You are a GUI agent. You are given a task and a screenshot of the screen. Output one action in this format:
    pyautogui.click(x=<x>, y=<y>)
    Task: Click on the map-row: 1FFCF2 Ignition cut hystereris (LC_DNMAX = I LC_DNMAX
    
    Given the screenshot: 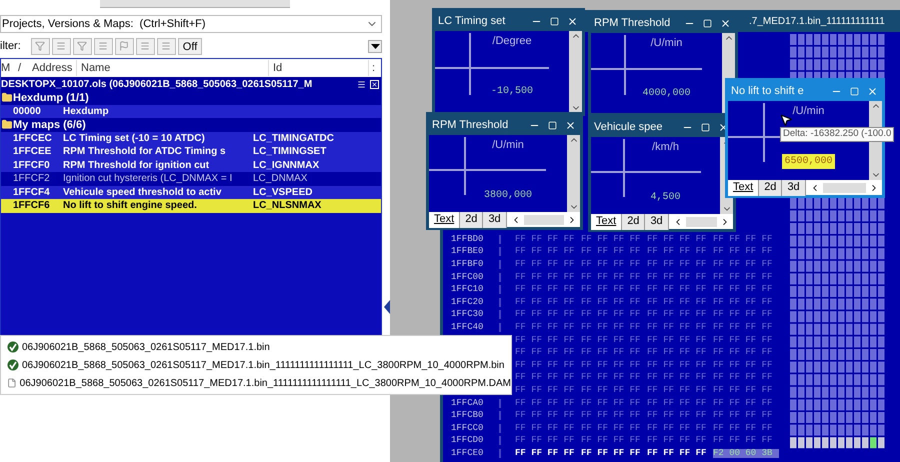 What is the action you would take?
    pyautogui.click(x=191, y=179)
    